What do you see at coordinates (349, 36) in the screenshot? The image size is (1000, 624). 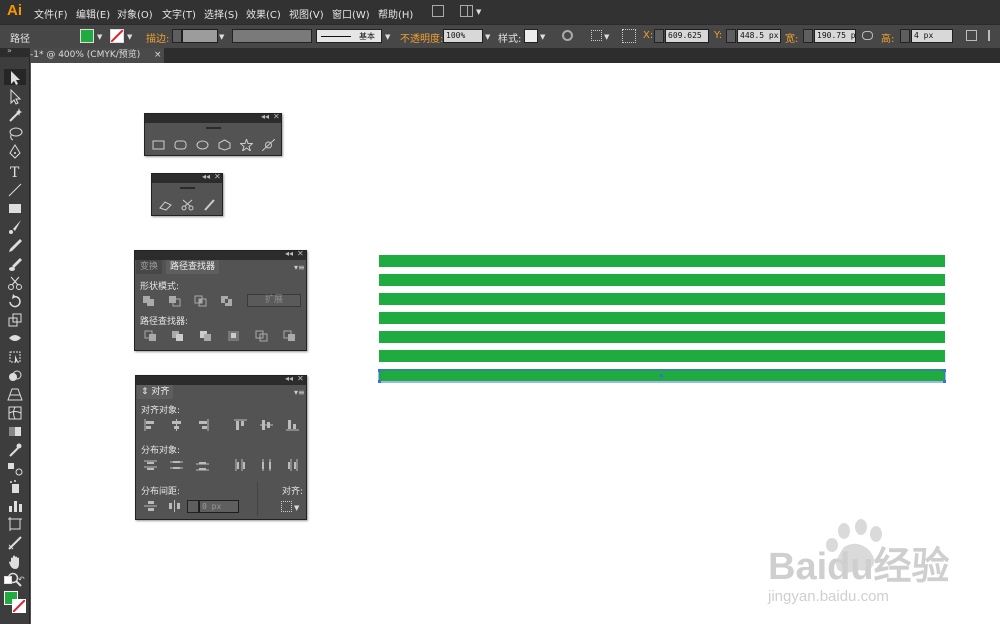 I see `brush-definition-dropdown: 基本` at bounding box center [349, 36].